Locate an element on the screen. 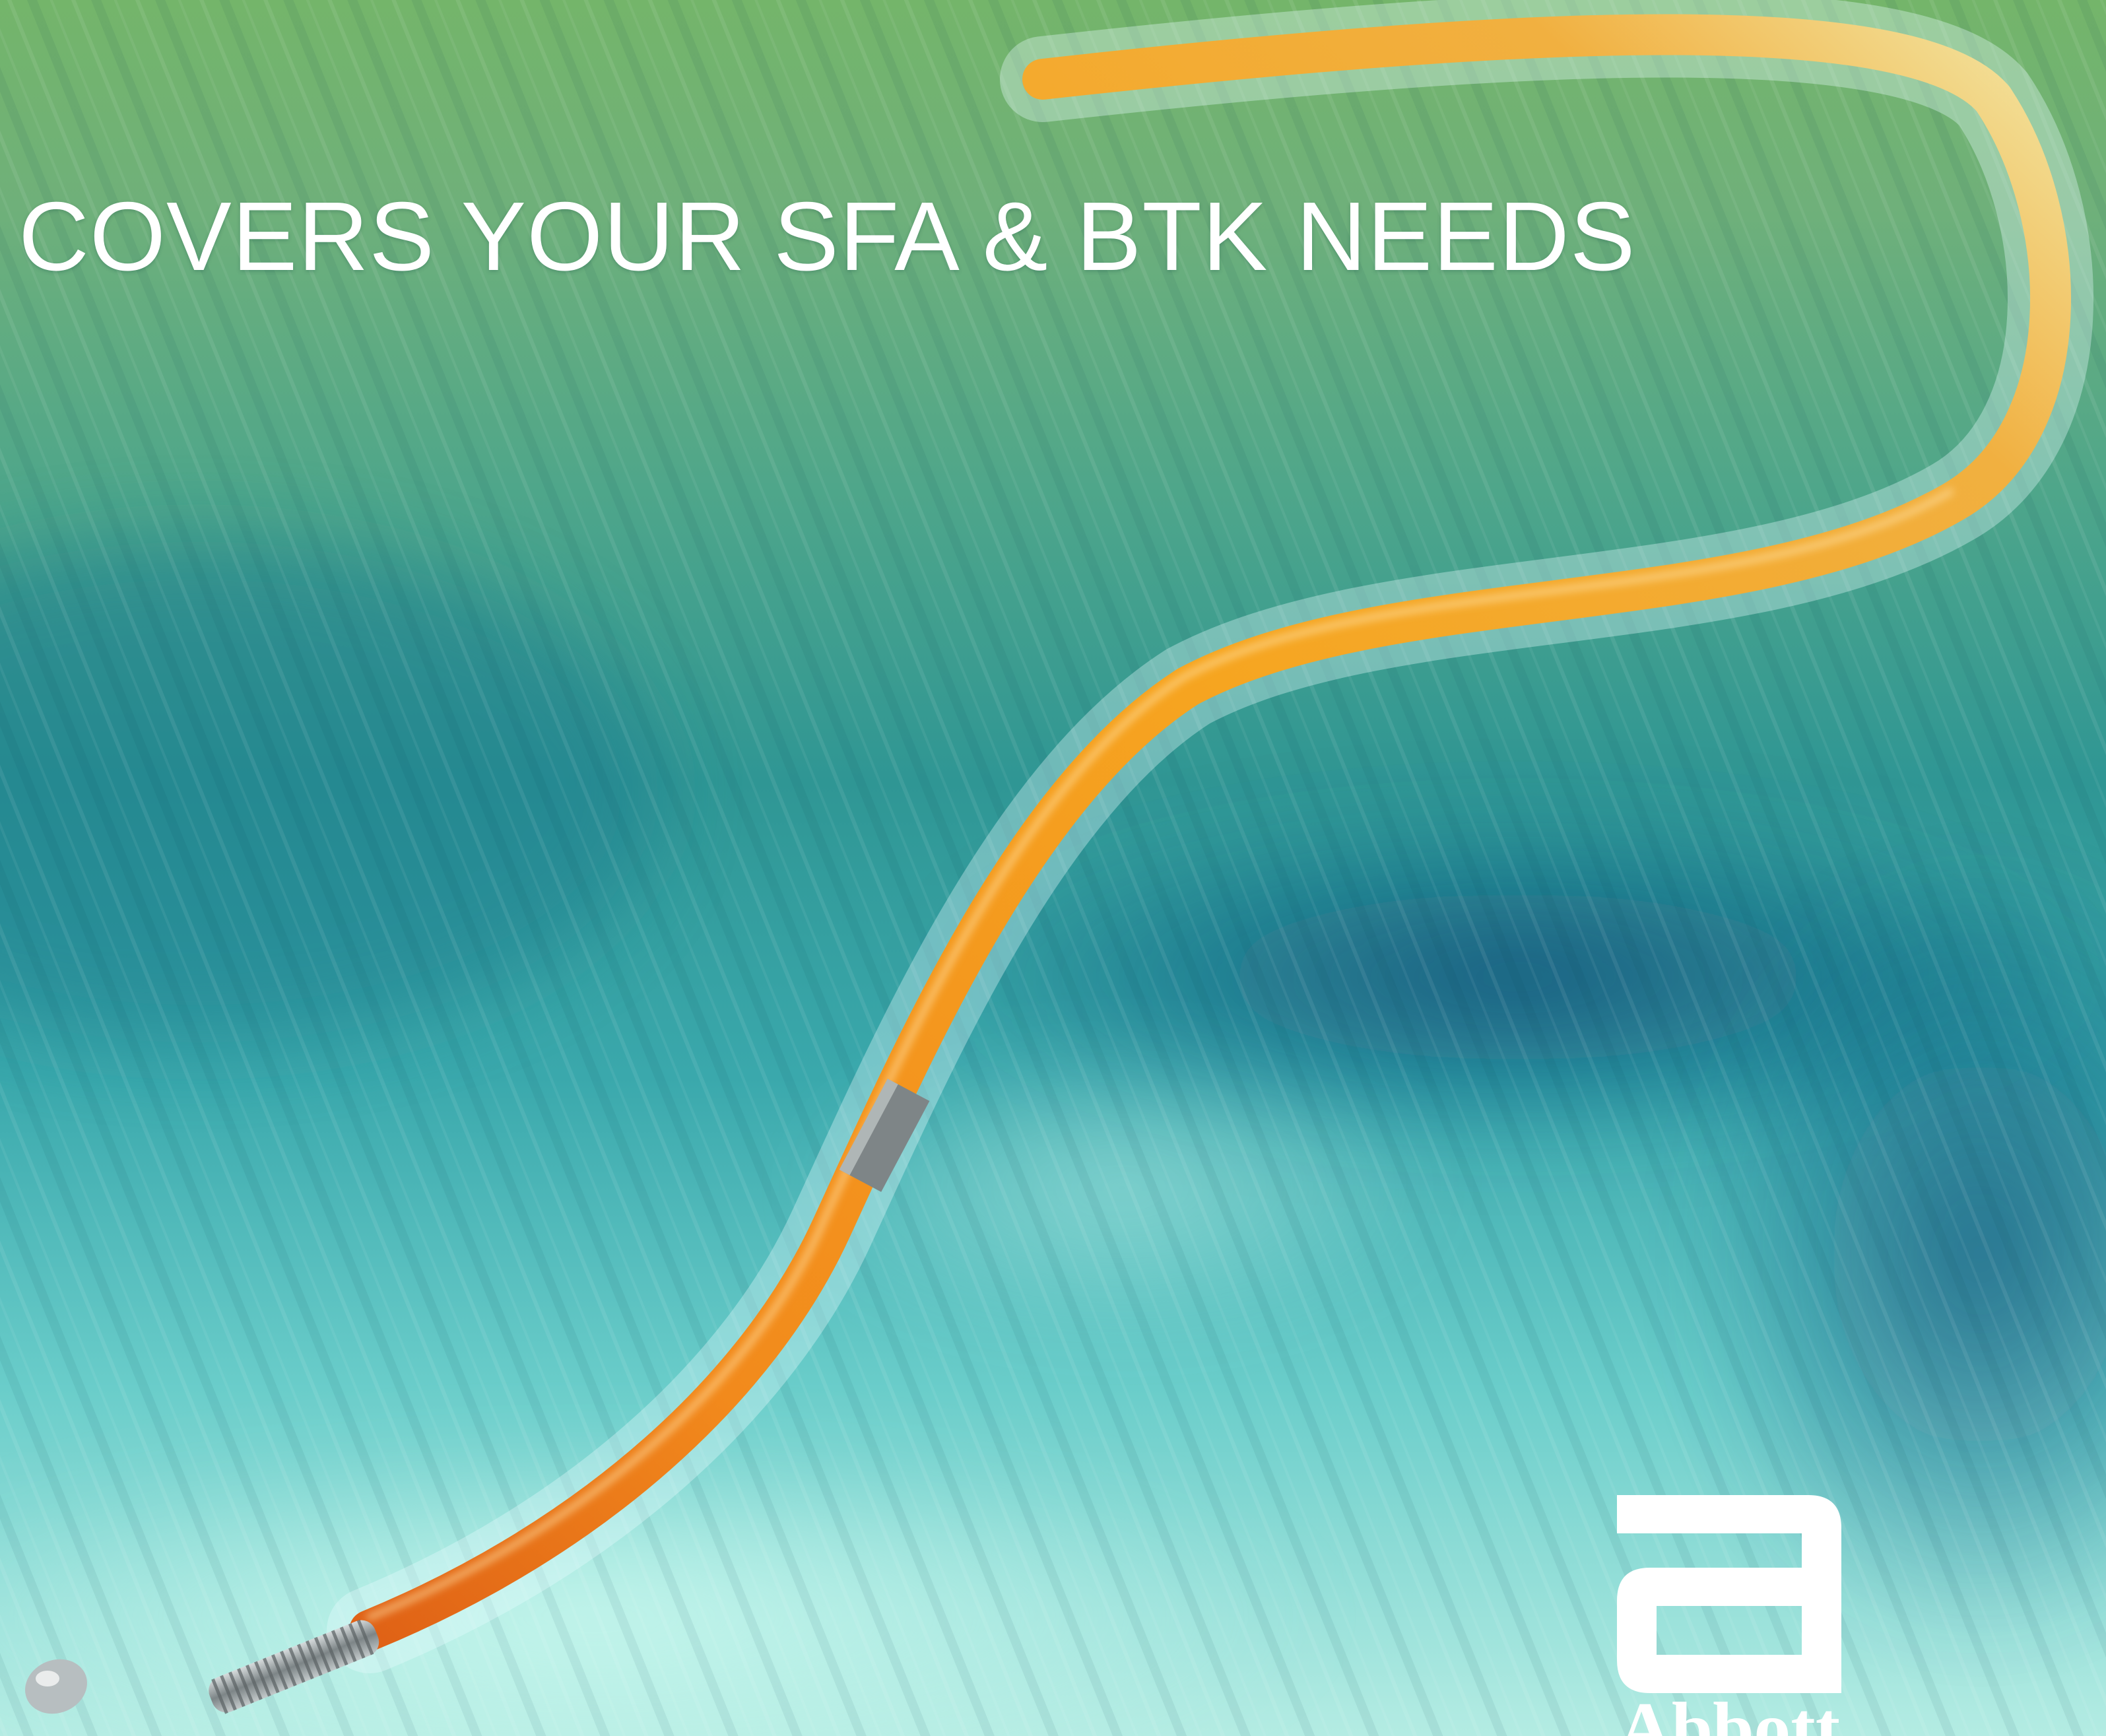 The image size is (2106, 1736). abbott-logo: Abbott is located at coordinates (1729, 1612).